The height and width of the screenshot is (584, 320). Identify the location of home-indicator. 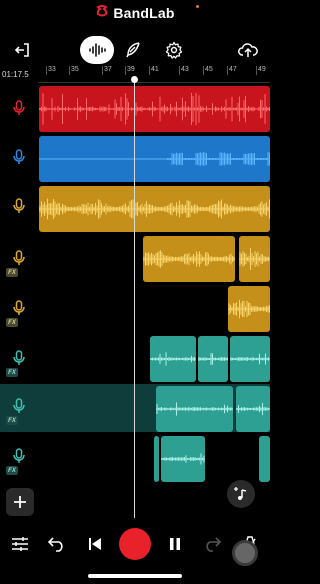
(135, 576).